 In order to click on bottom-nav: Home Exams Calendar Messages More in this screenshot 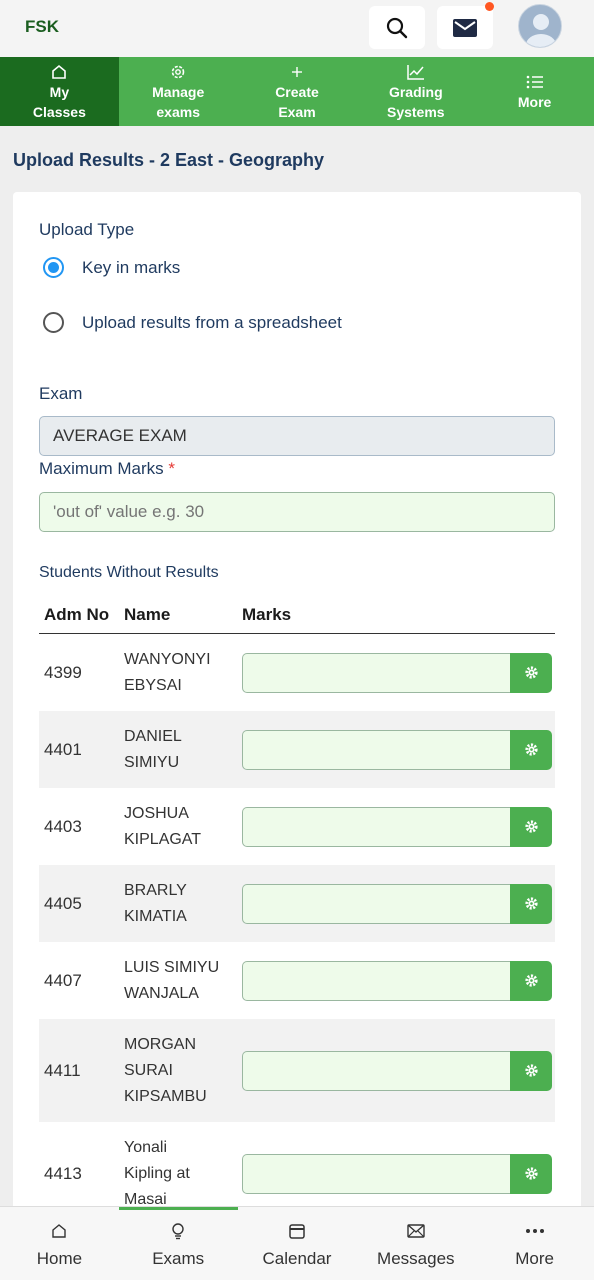, I will do `click(297, 1243)`.